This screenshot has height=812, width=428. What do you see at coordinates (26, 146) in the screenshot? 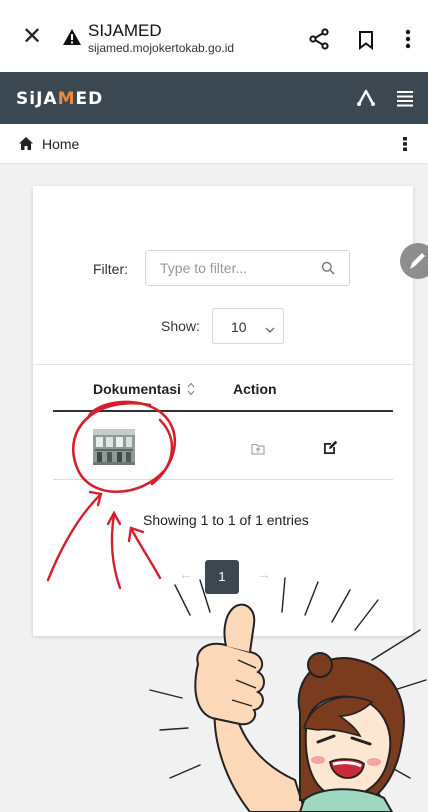
I see `home-icon` at bounding box center [26, 146].